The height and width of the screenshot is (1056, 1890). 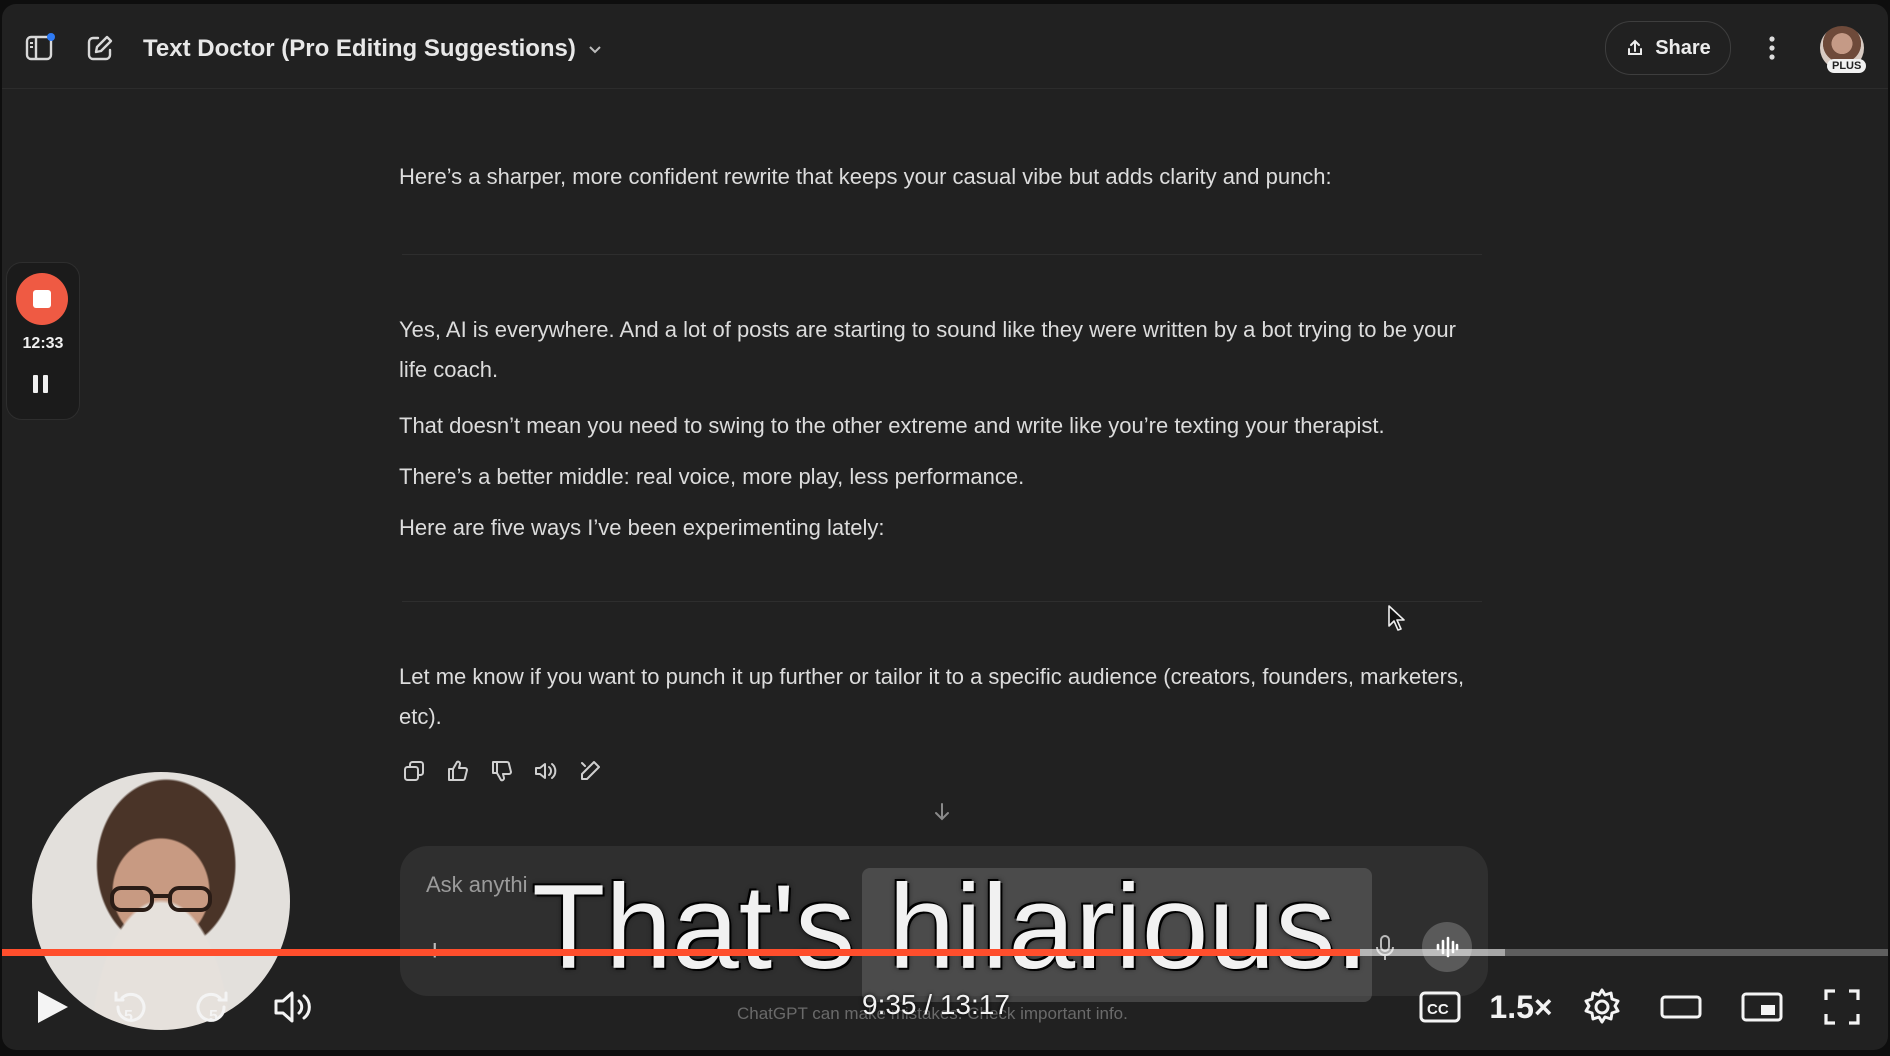 What do you see at coordinates (477, 885) in the screenshot?
I see `composer-input: Ask anythi` at bounding box center [477, 885].